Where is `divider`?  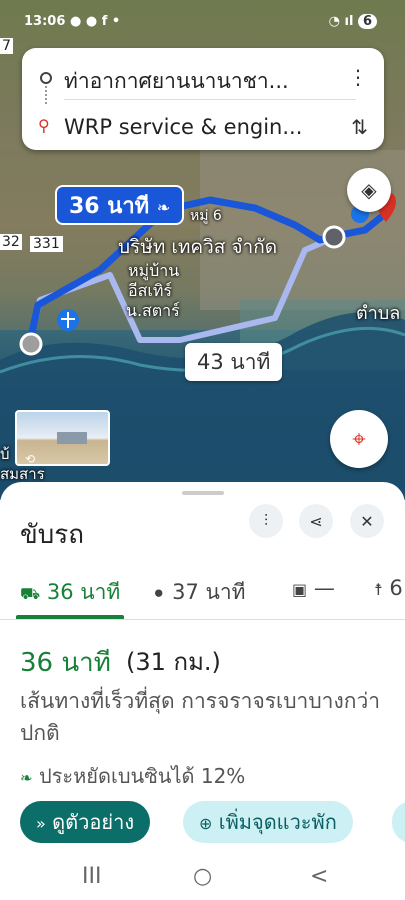
divider is located at coordinates (210, 99).